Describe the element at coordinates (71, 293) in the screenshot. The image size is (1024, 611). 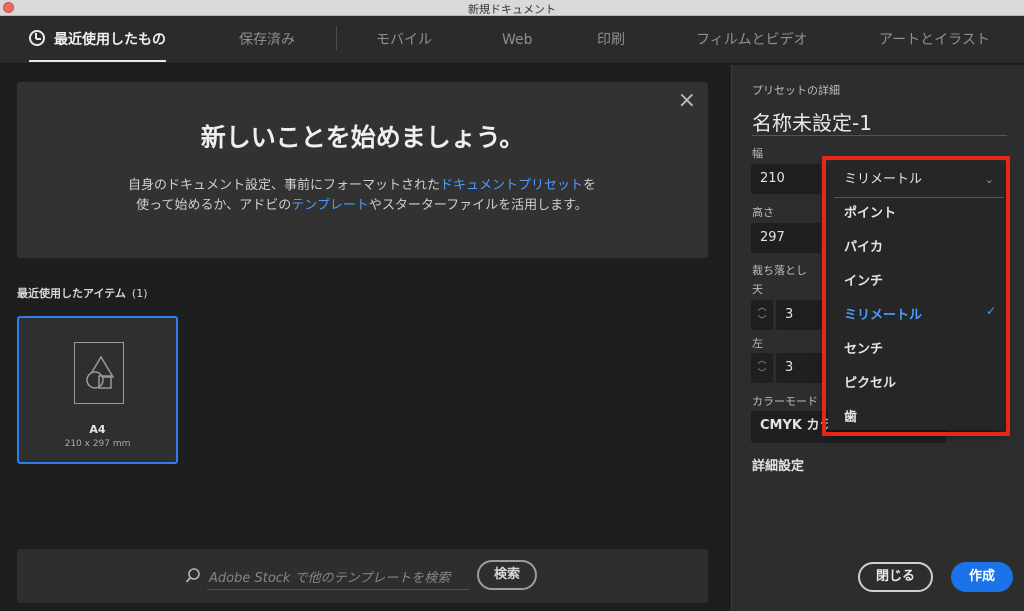
I see `recent-items-label: 最近使用したアイテム` at that location.